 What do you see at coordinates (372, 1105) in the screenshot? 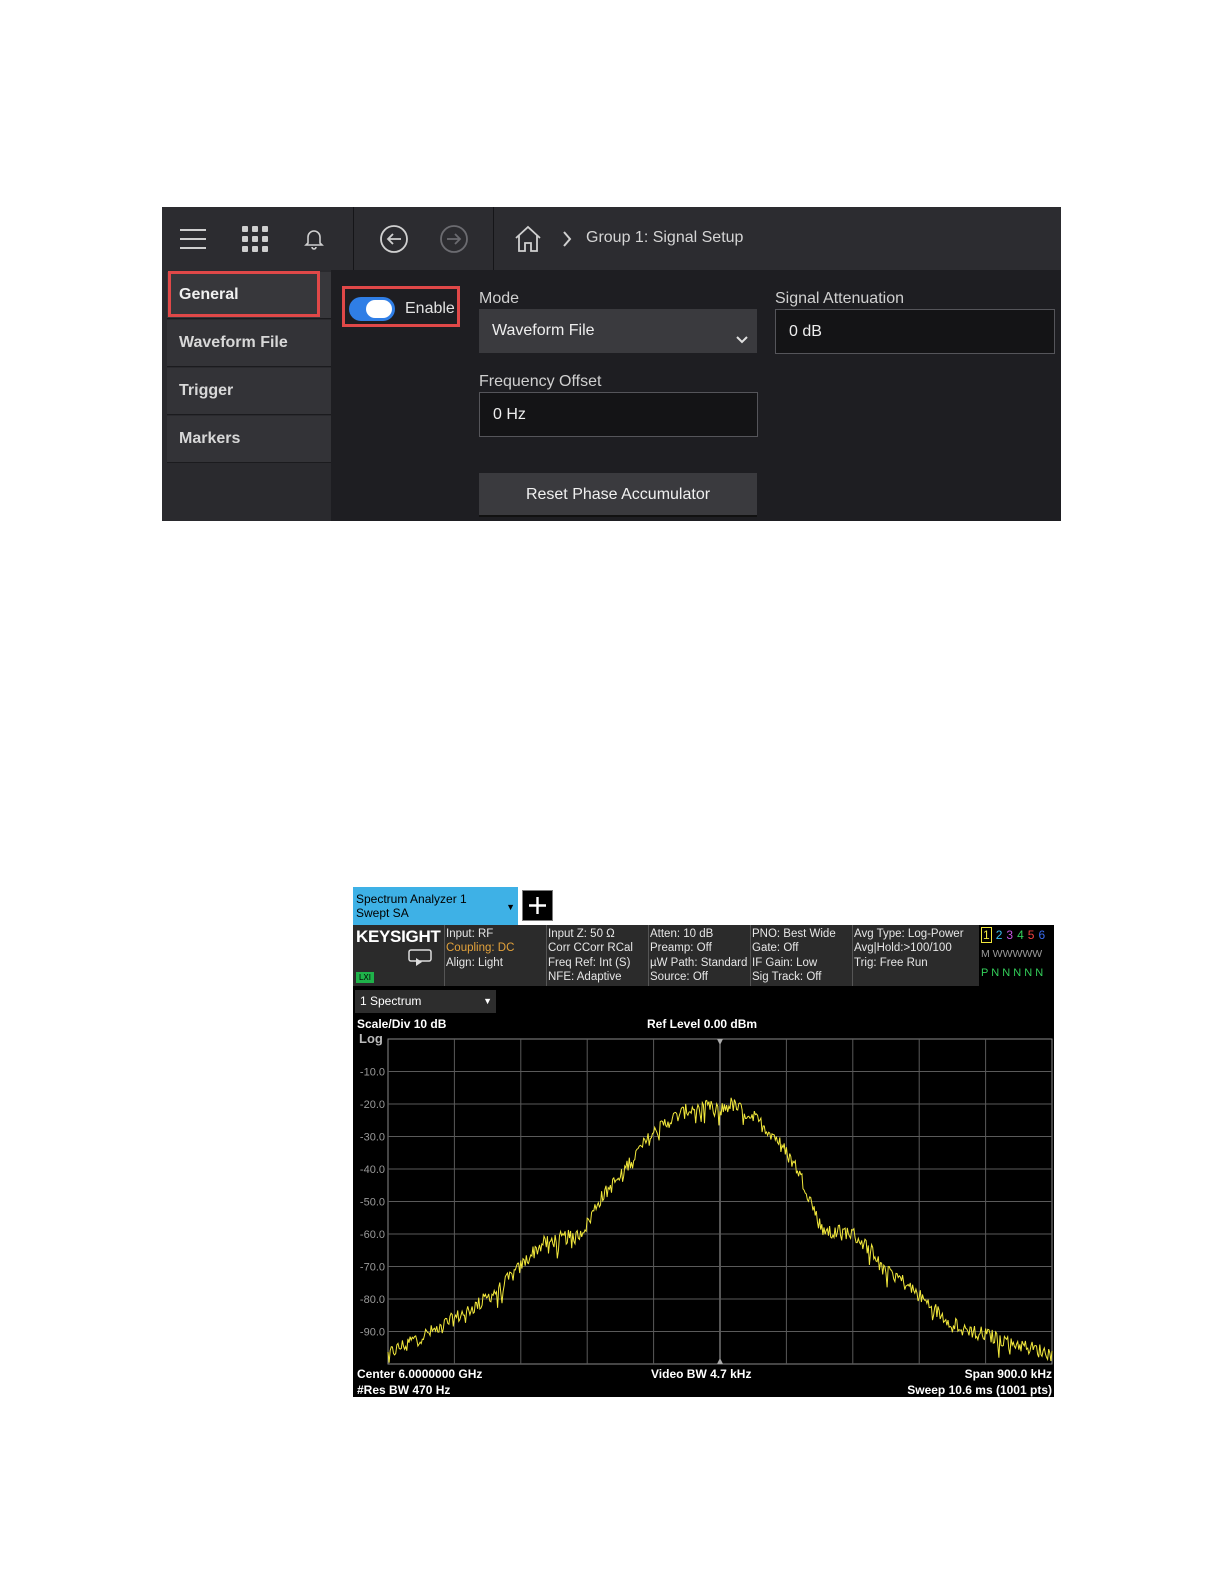
I see `y-tick-label: -20.0` at bounding box center [372, 1105].